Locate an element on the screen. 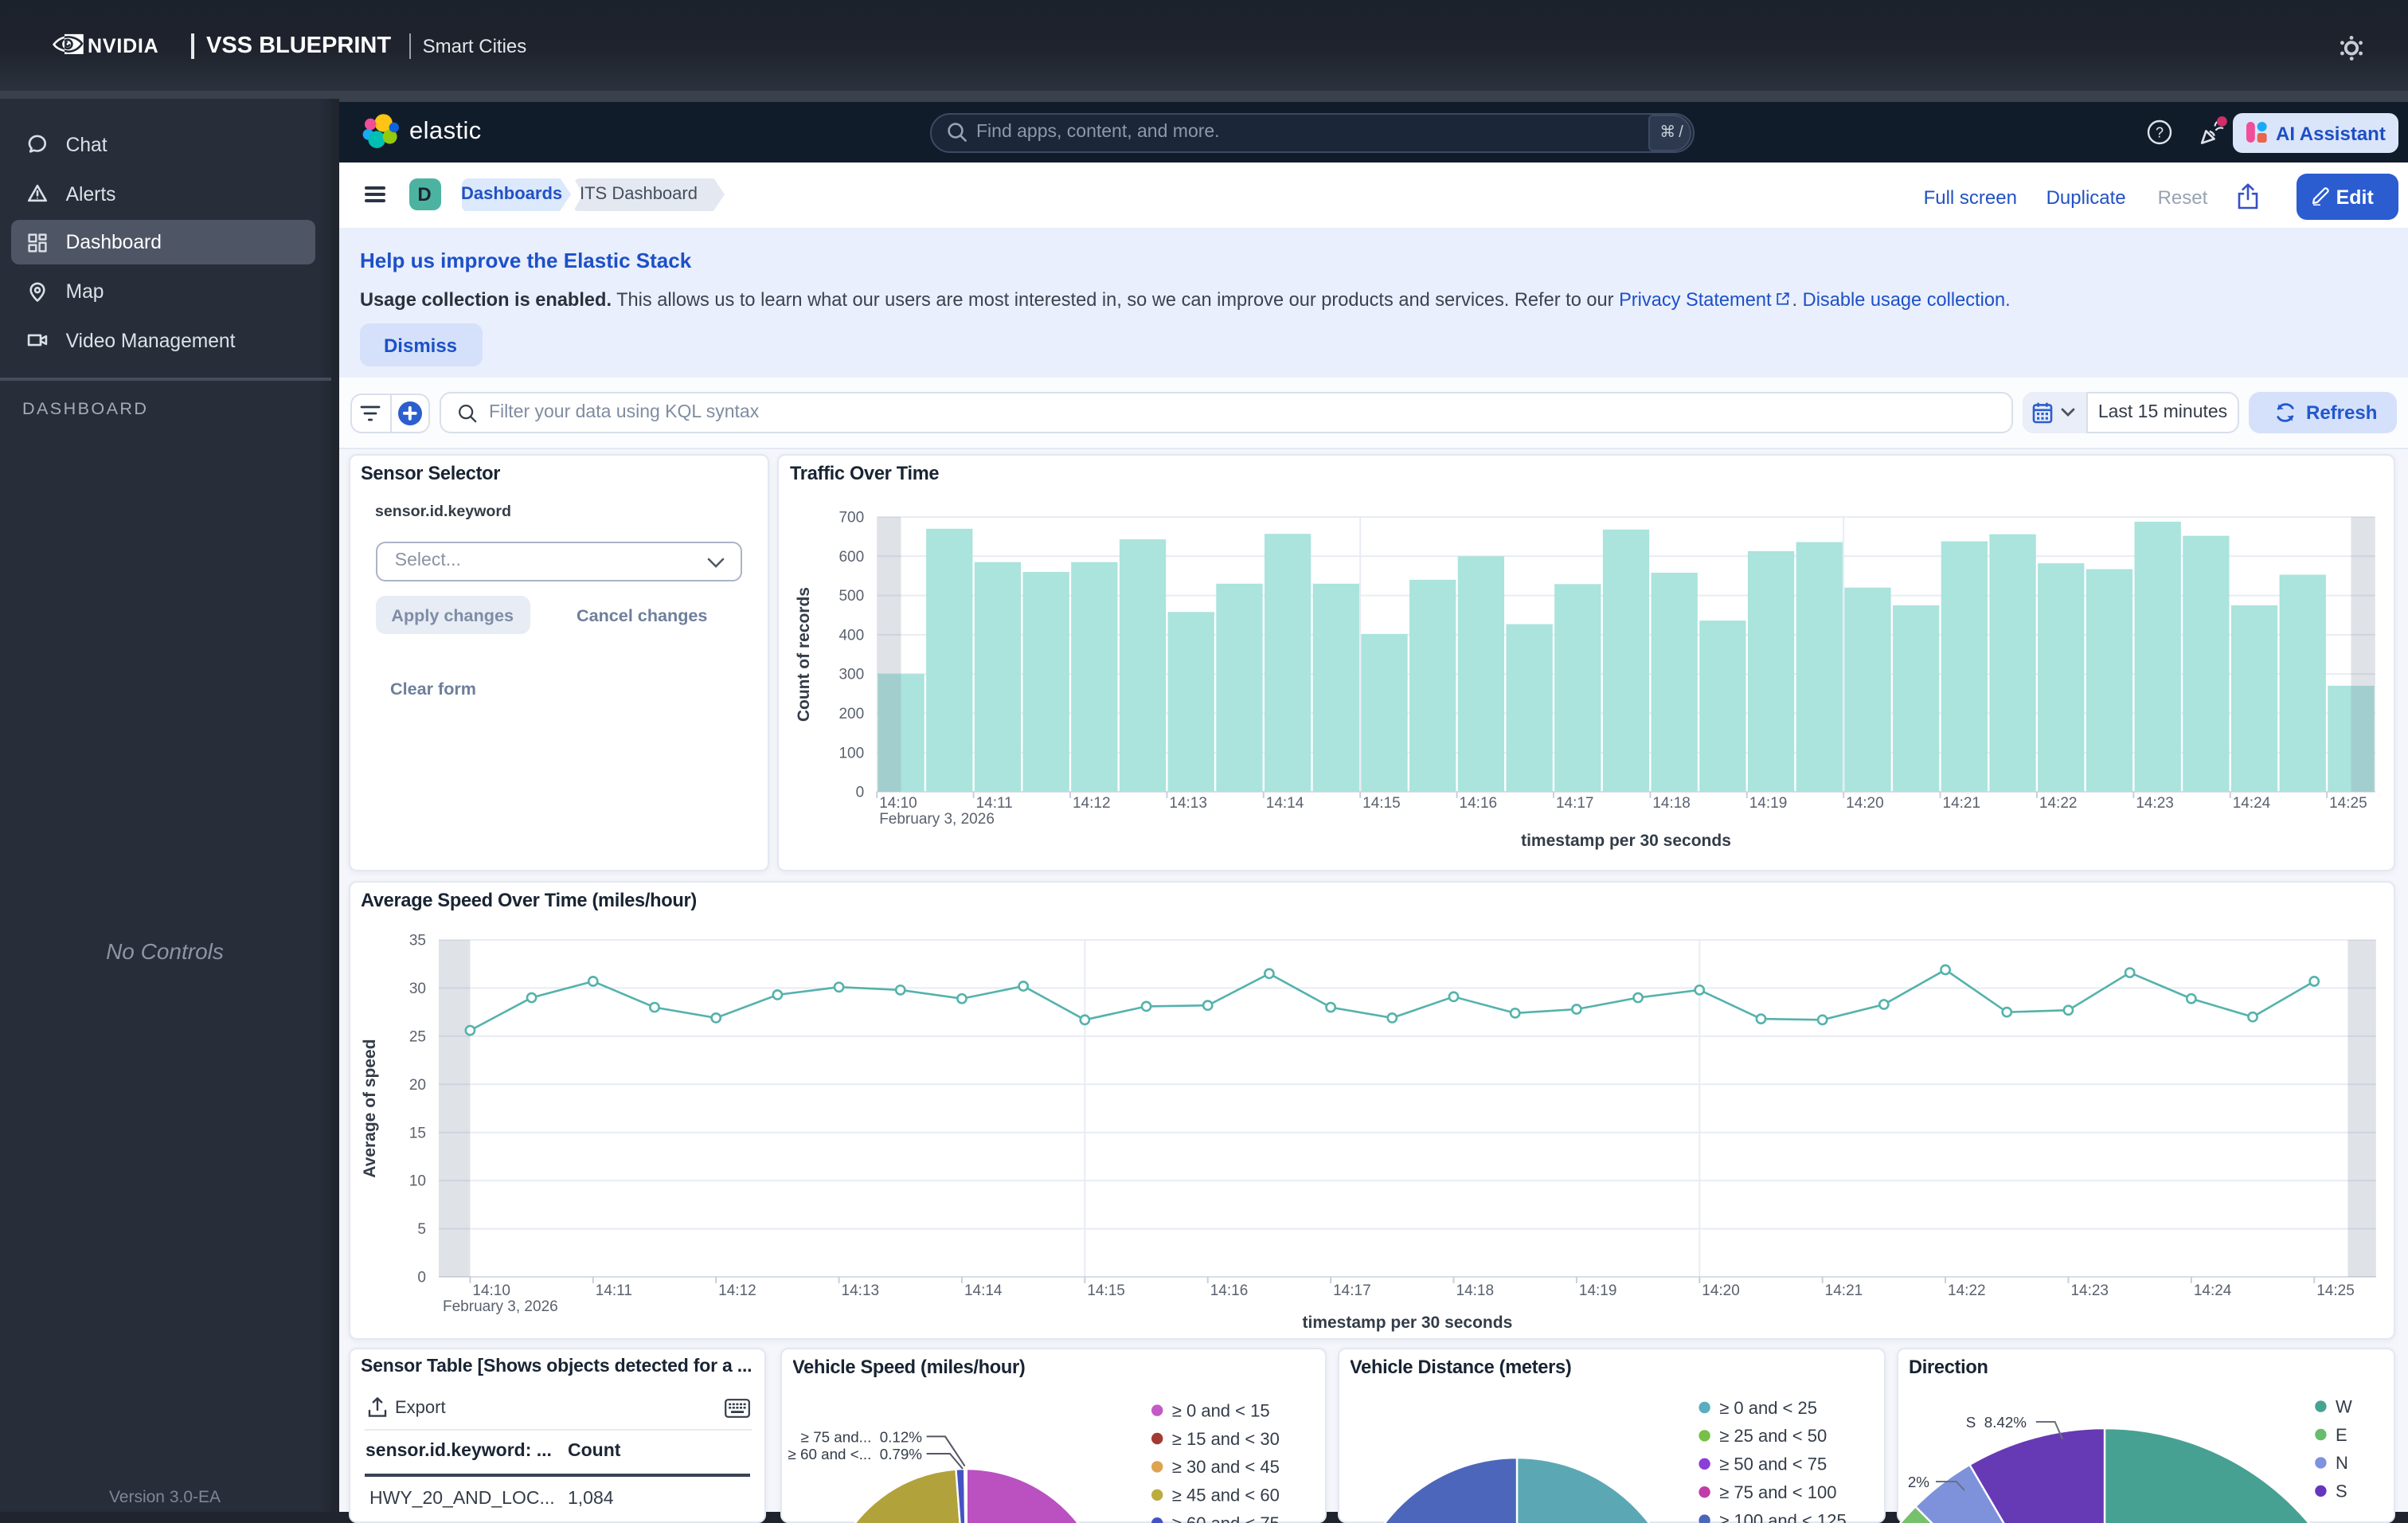  svg-text: ≥ 25 and < 50 is located at coordinates (1772, 1435).